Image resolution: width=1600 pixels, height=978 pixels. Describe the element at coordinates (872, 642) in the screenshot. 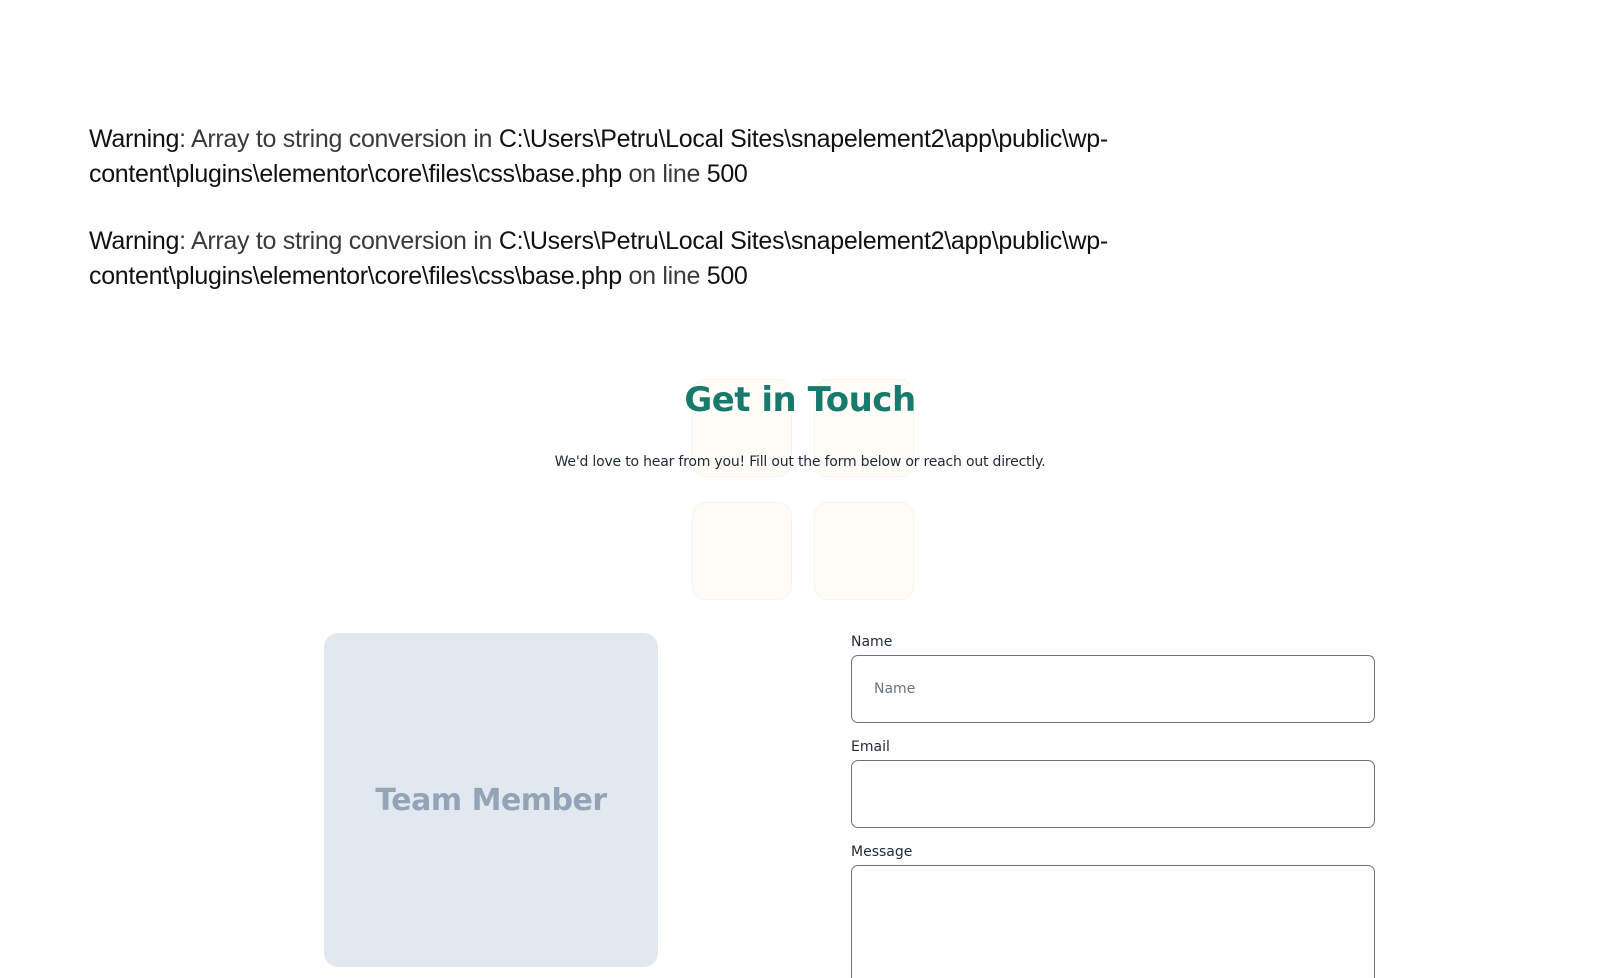

I see `name-label: Name` at that location.